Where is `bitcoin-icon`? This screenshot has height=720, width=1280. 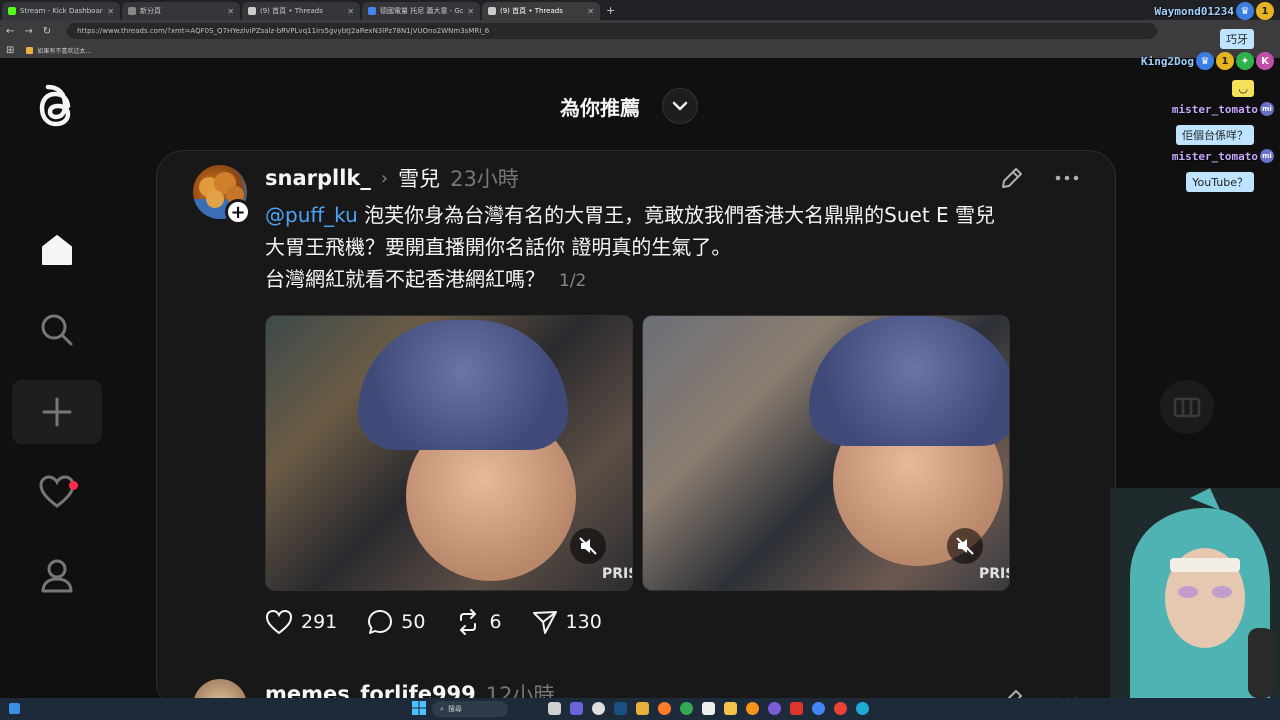 bitcoin-icon is located at coordinates (752, 708).